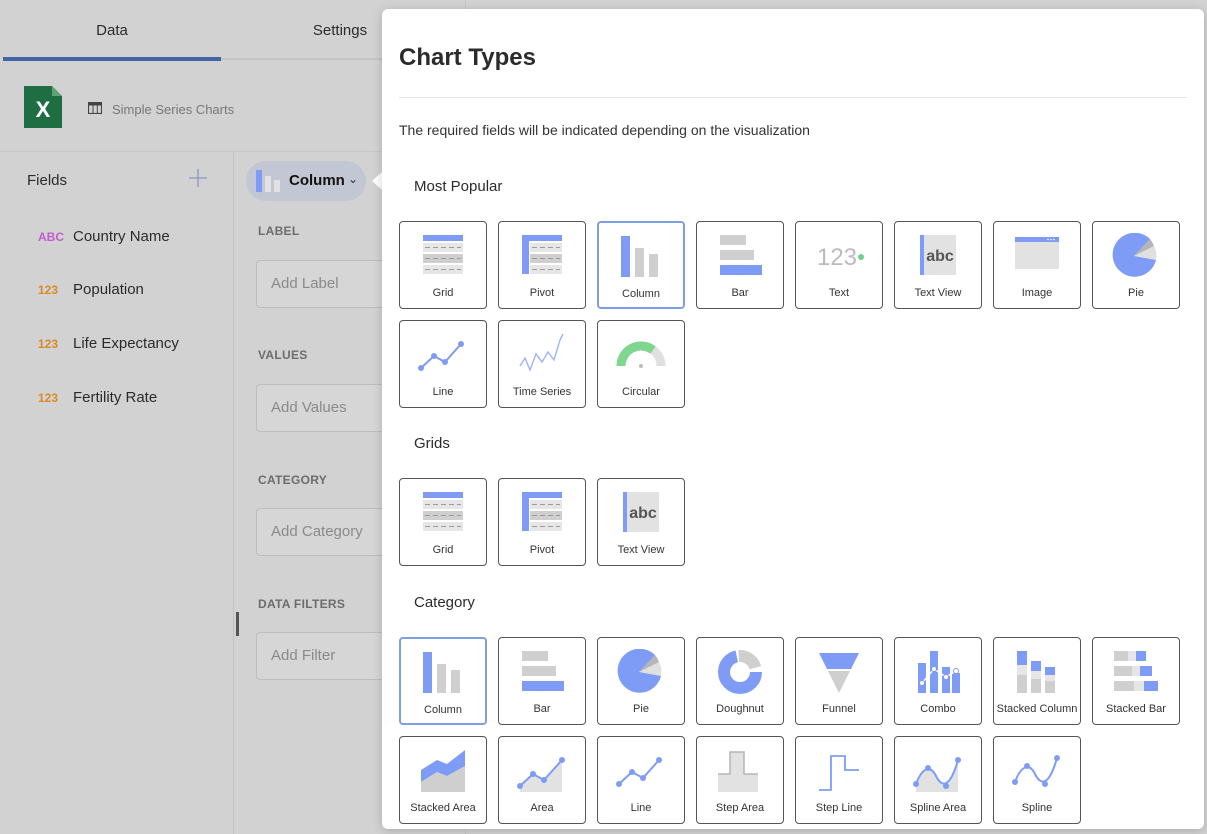 The width and height of the screenshot is (1207, 834). Describe the element at coordinates (938, 808) in the screenshot. I see `chart-type-label: Spline Area` at that location.